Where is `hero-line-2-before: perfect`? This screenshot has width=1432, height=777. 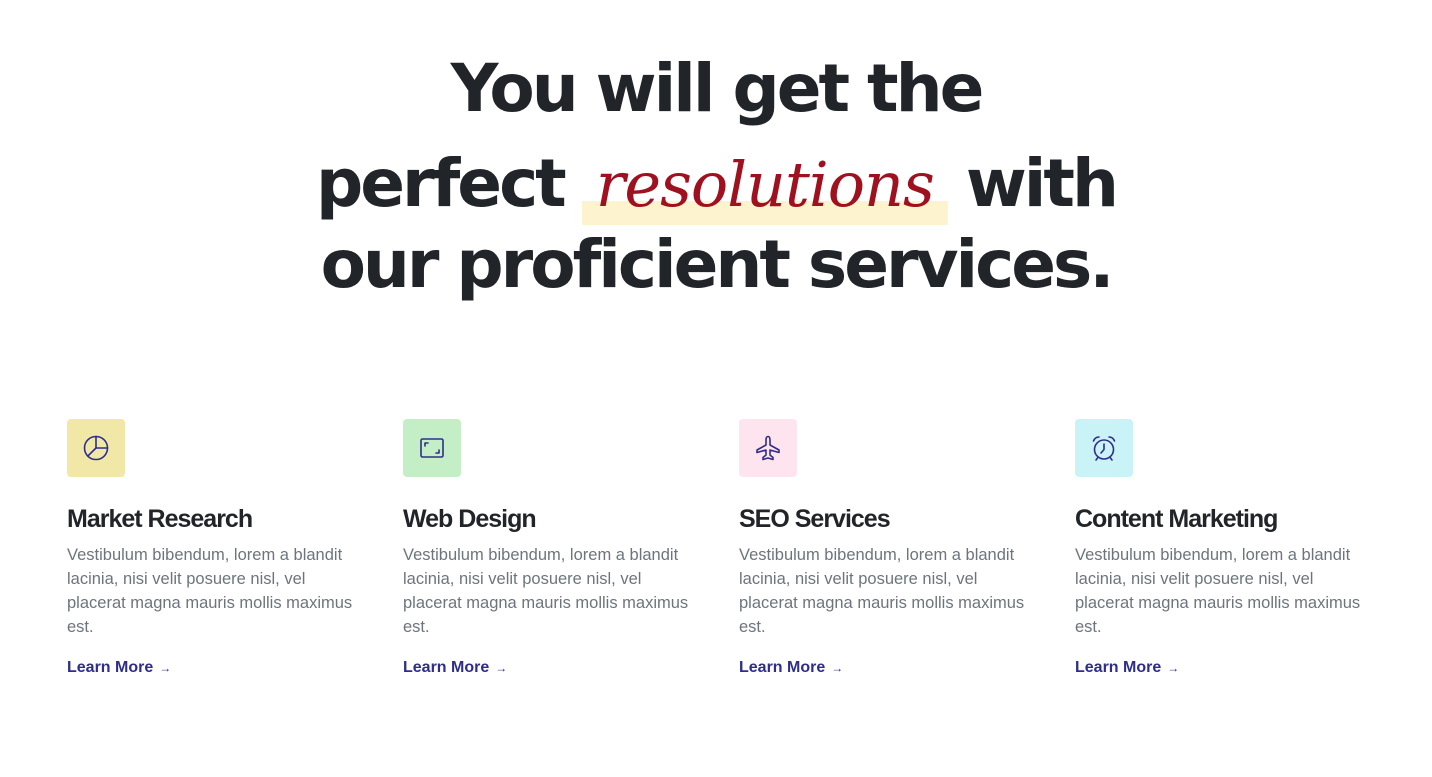 hero-line-2-before: perfect is located at coordinates (441, 183).